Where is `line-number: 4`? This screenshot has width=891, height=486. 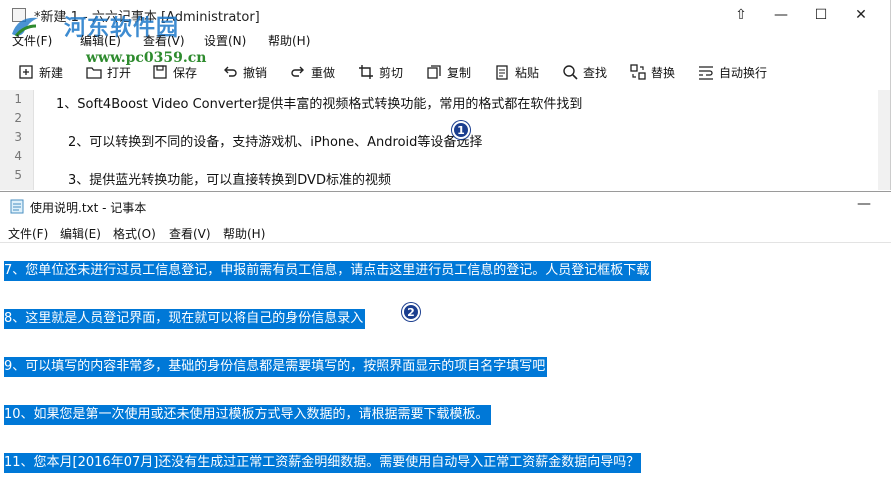
line-number: 4 is located at coordinates (18, 156).